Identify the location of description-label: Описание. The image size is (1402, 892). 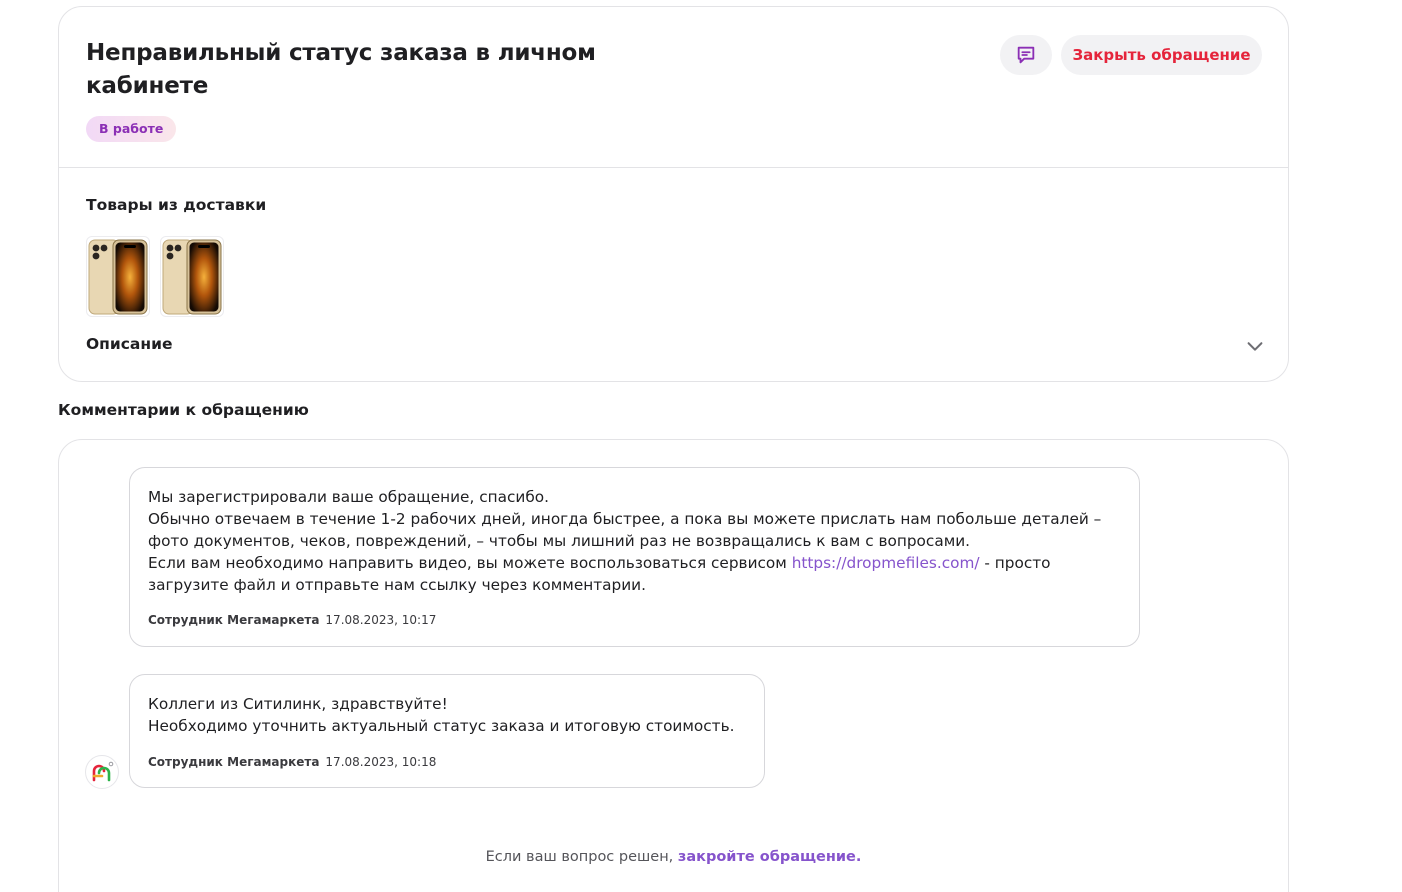
(129, 344).